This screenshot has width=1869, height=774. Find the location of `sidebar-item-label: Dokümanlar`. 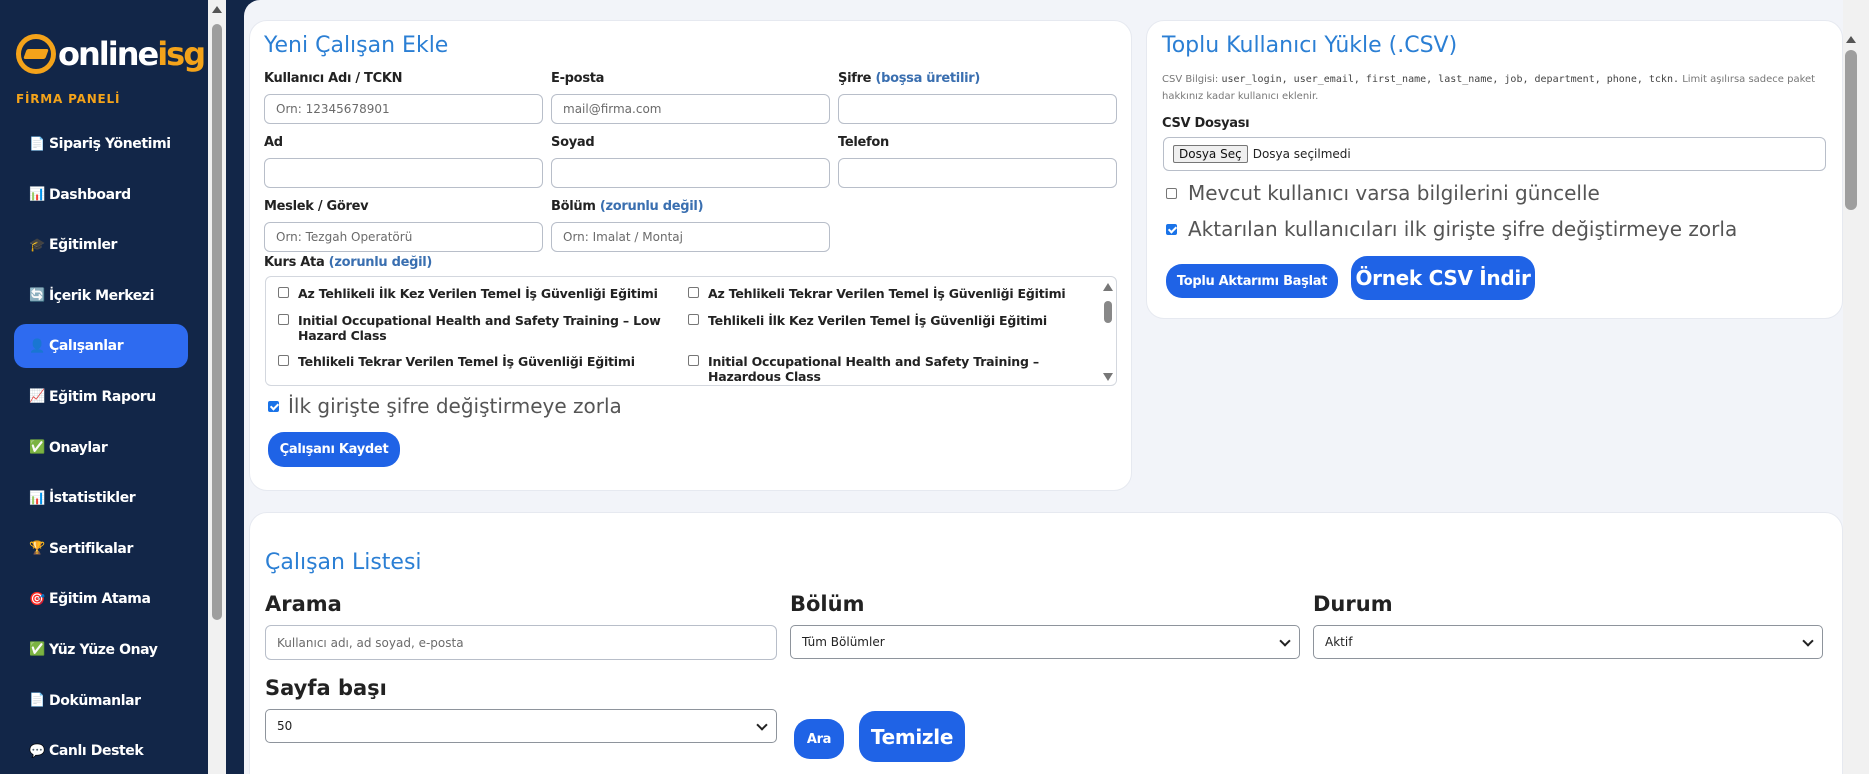

sidebar-item-label: Dokümanlar is located at coordinates (95, 700).